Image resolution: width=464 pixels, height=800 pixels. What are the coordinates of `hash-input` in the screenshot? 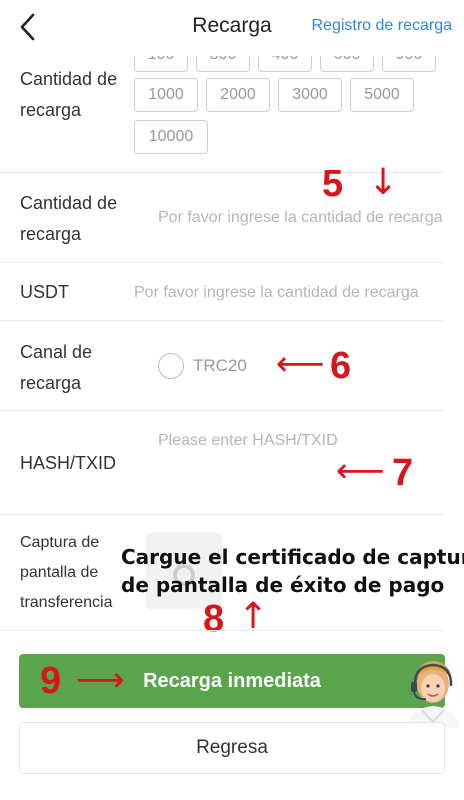 It's located at (301, 441).